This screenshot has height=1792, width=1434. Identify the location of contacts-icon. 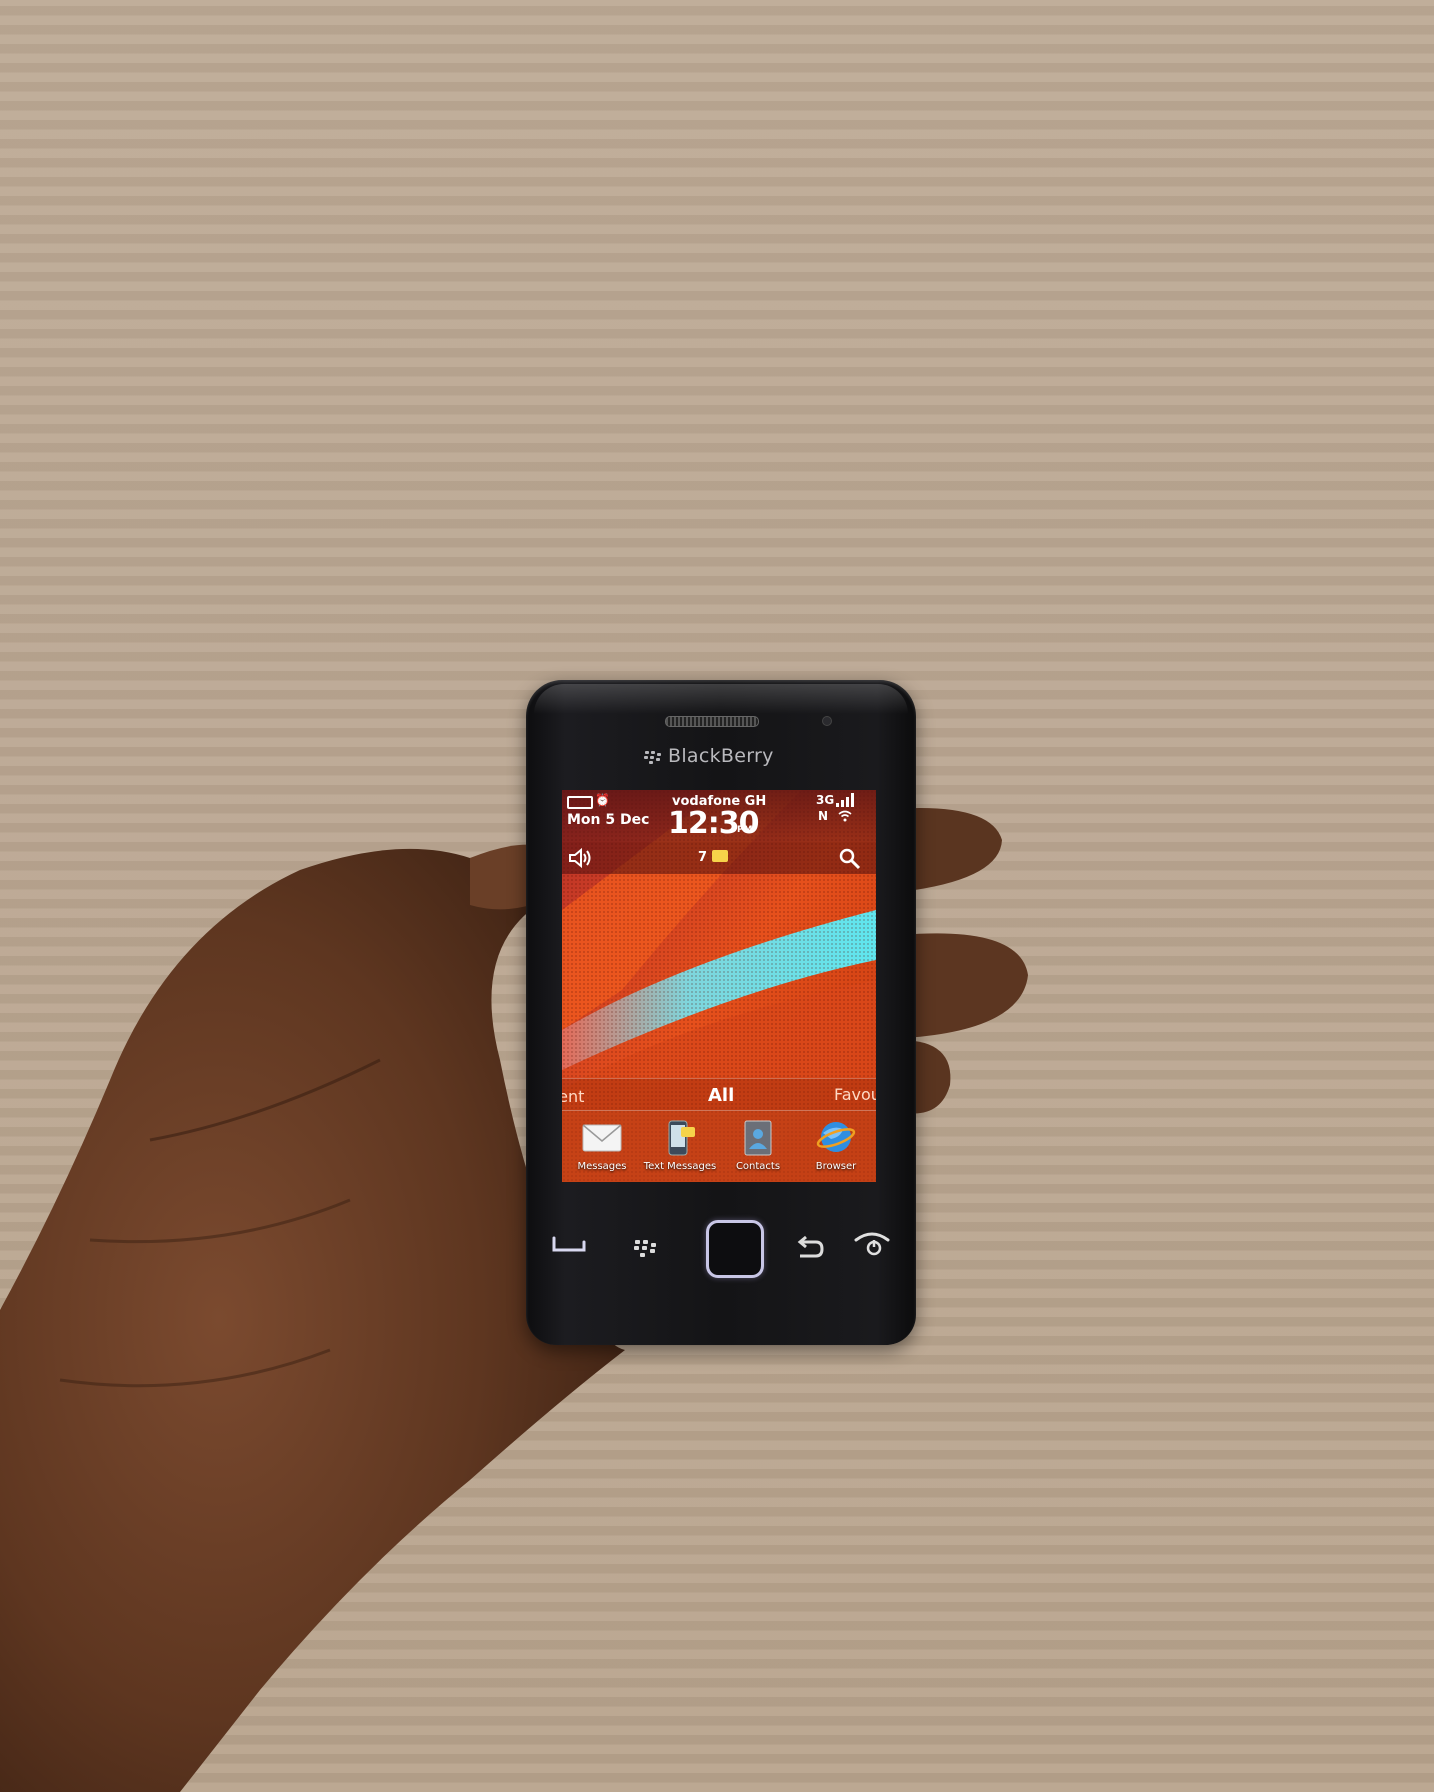
(758, 1138).